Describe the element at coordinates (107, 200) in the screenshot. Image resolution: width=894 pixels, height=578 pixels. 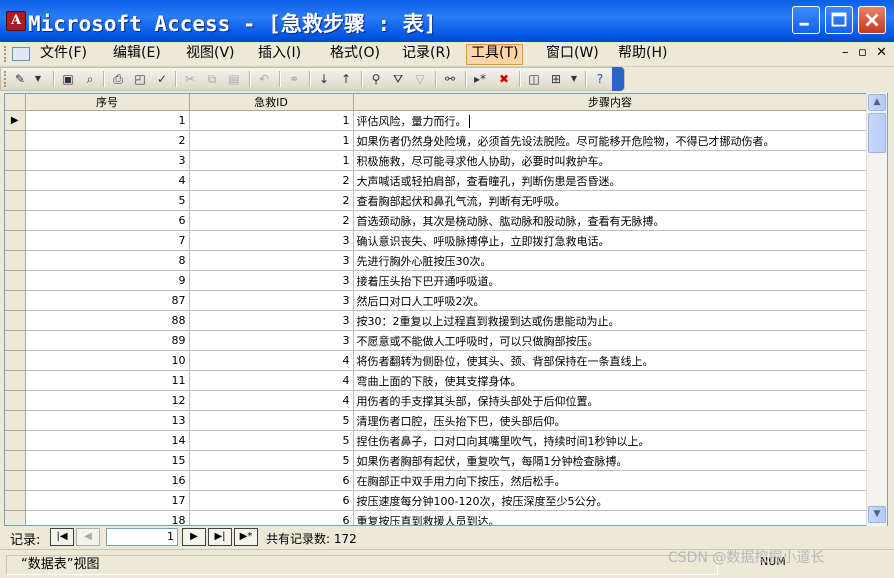
I see `cell-seq: 5` at that location.